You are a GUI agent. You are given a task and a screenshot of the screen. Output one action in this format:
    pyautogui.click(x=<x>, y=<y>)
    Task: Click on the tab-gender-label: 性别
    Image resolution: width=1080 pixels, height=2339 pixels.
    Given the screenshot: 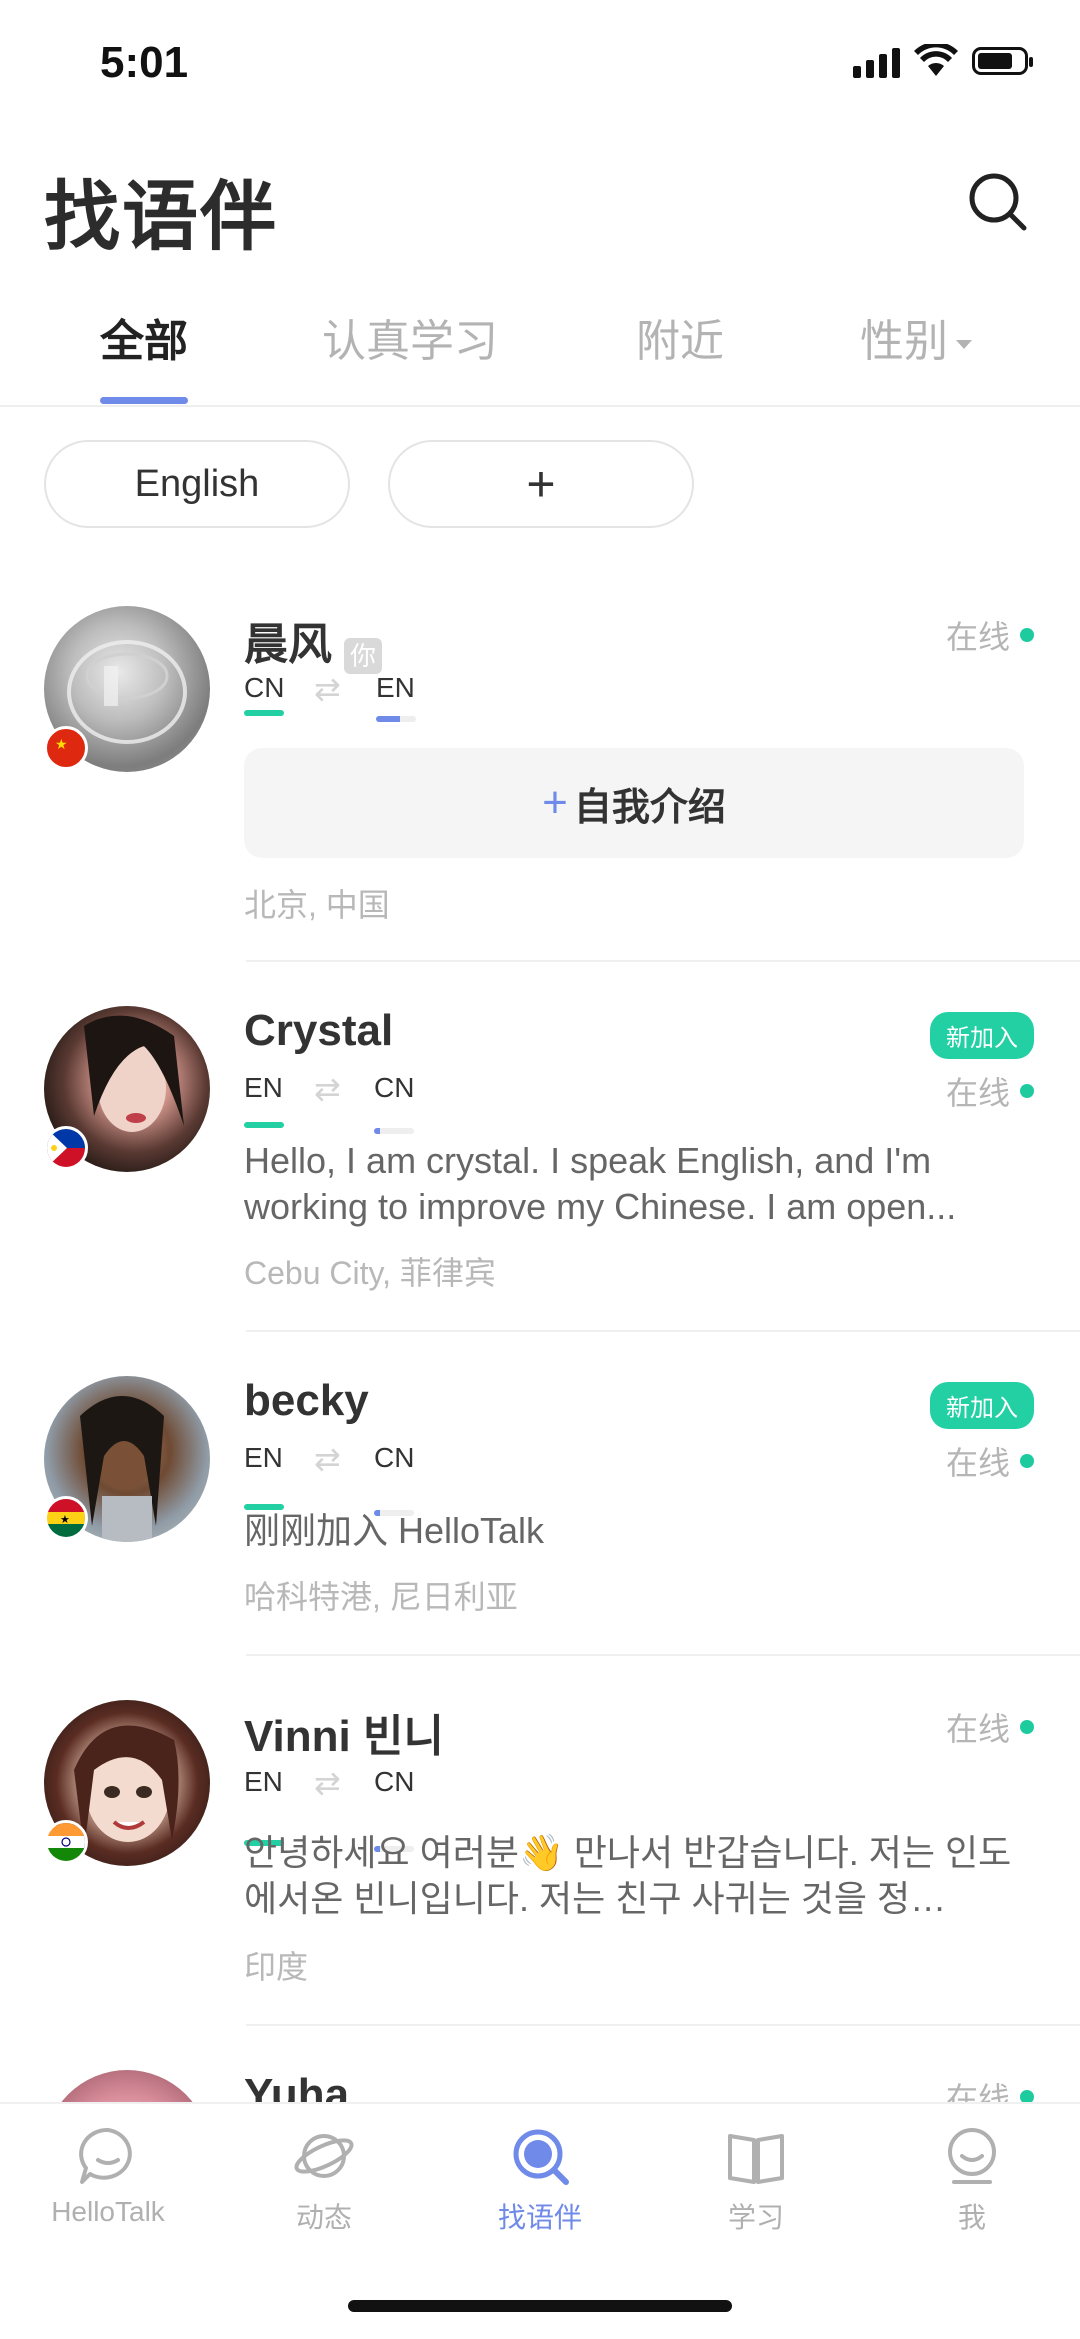 What is the action you would take?
    pyautogui.click(x=904, y=341)
    